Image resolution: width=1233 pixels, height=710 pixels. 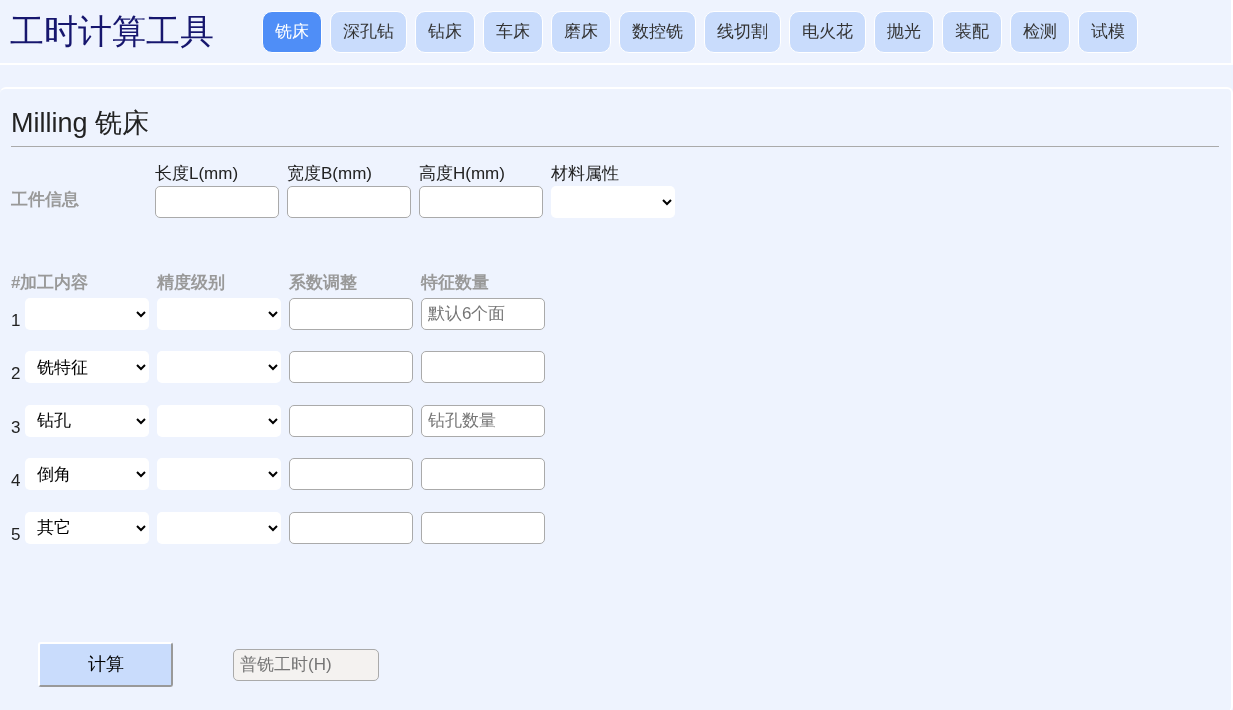 I want to click on tab: 深孔钻, so click(x=368, y=31).